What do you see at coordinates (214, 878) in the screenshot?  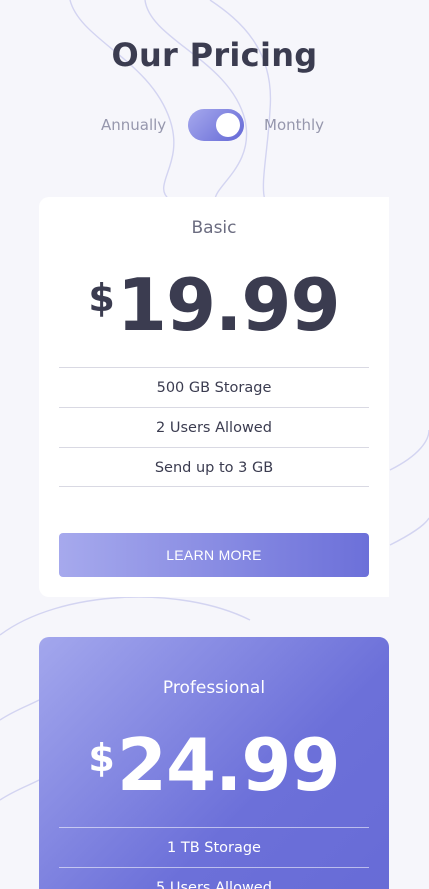 I see `feature-item: 5 Users Allowed` at bounding box center [214, 878].